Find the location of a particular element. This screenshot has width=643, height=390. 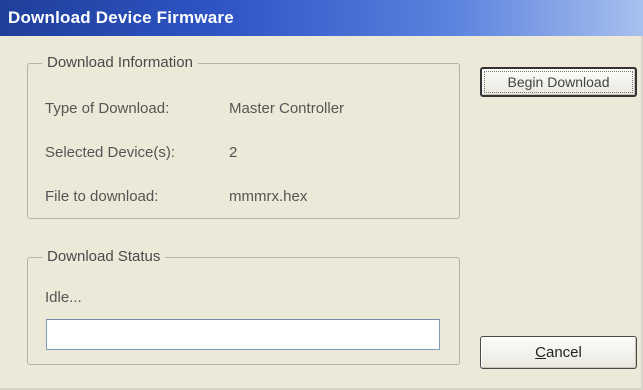

file-to-download-label: File to download: is located at coordinates (102, 196).